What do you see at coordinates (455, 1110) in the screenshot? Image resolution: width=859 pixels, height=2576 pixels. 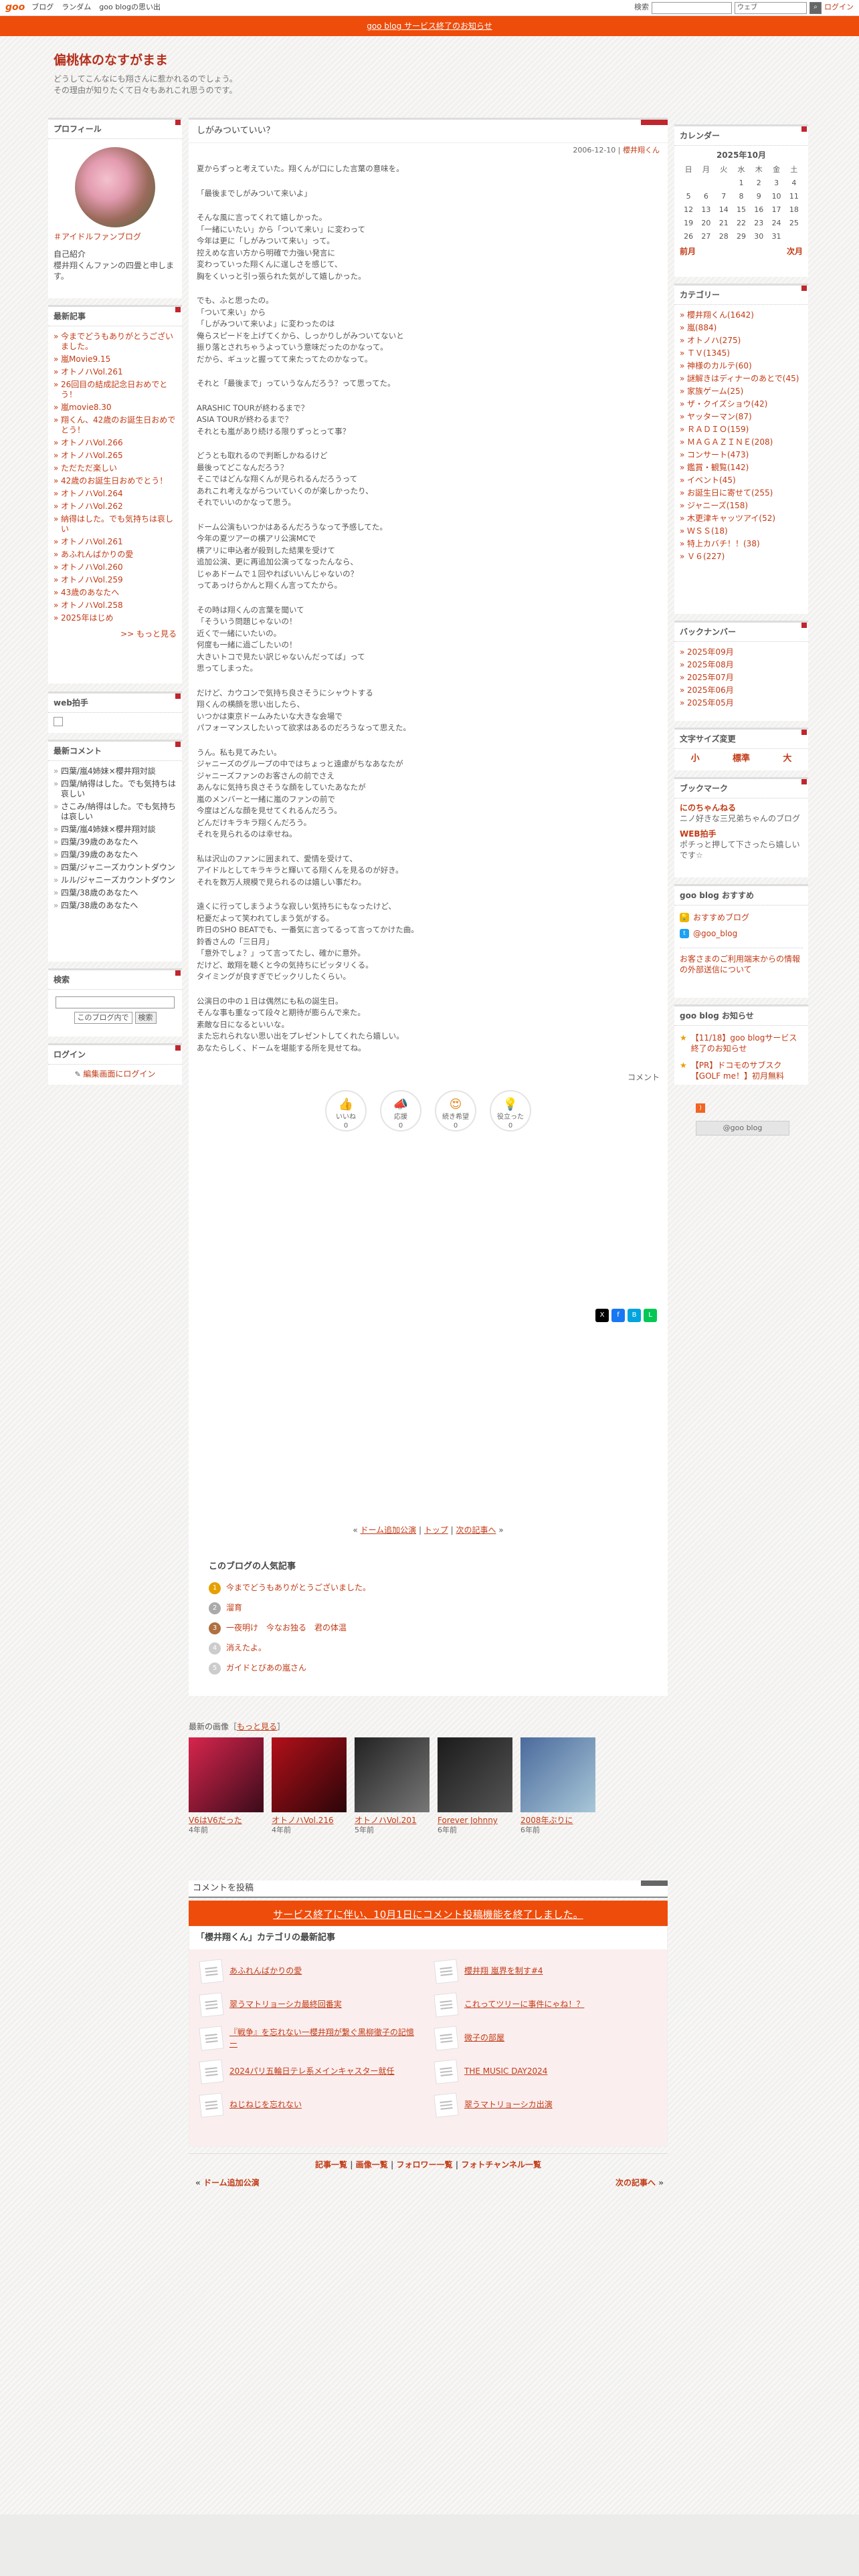 I see `reaction-button: 😍 続き希望 0` at bounding box center [455, 1110].